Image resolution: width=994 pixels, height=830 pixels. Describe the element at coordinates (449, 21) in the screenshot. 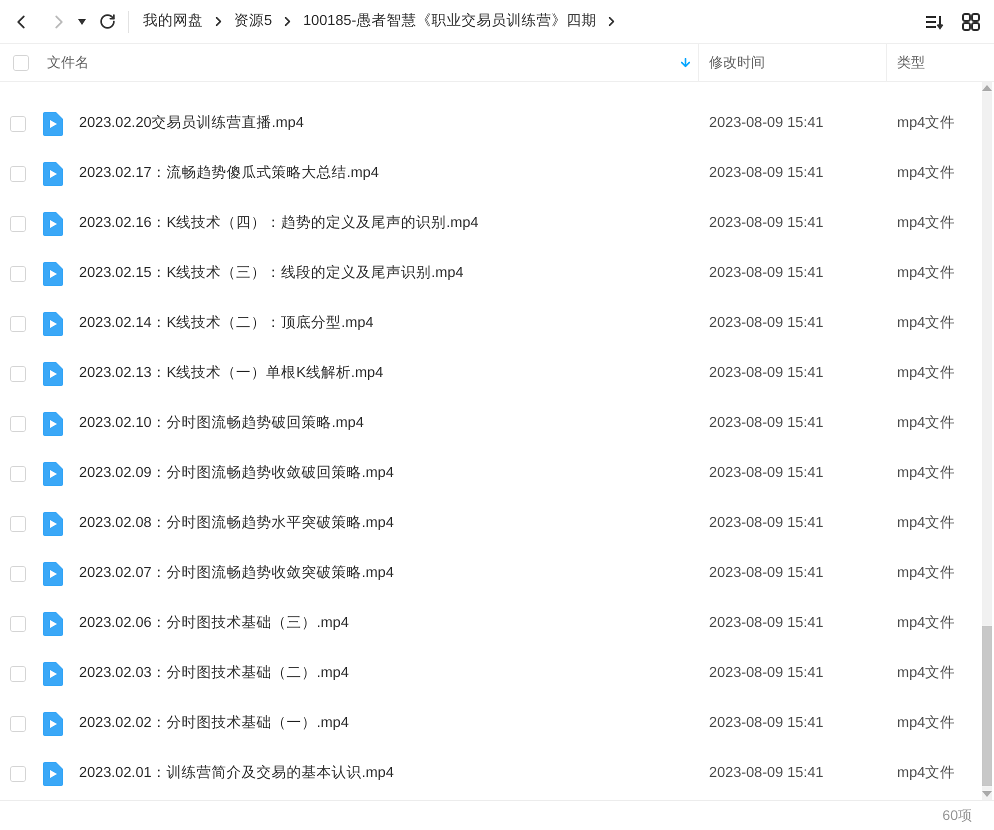

I see `breadcrumb-link: 100185-愚者智慧《职业交易员训练营》四期` at that location.